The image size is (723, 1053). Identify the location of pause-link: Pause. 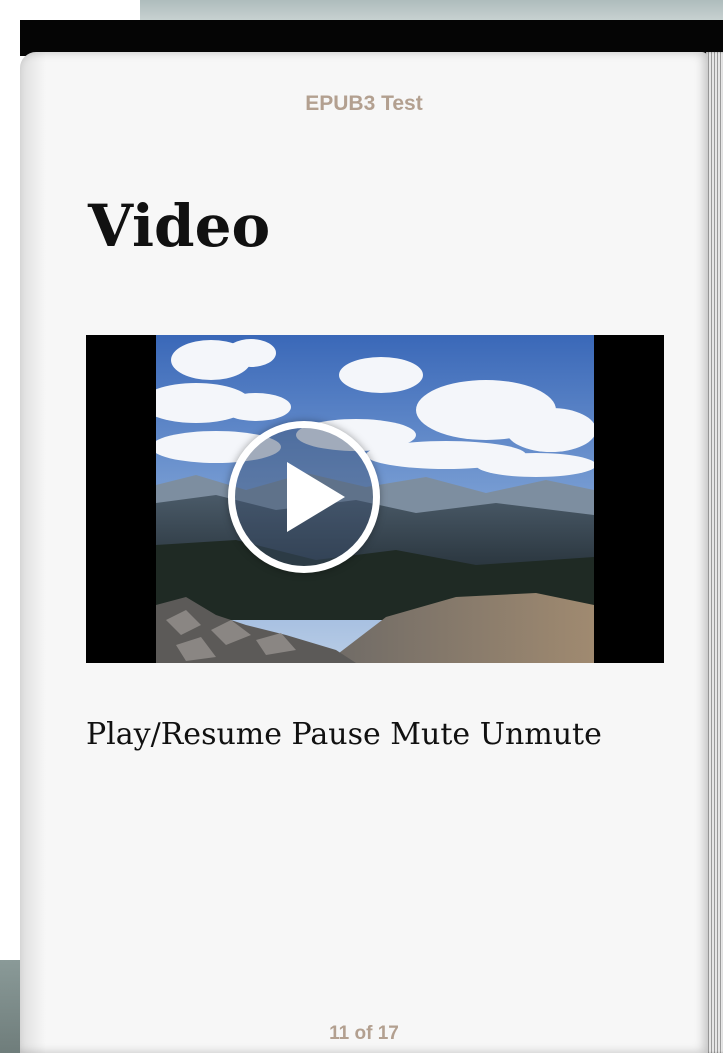
(336, 734).